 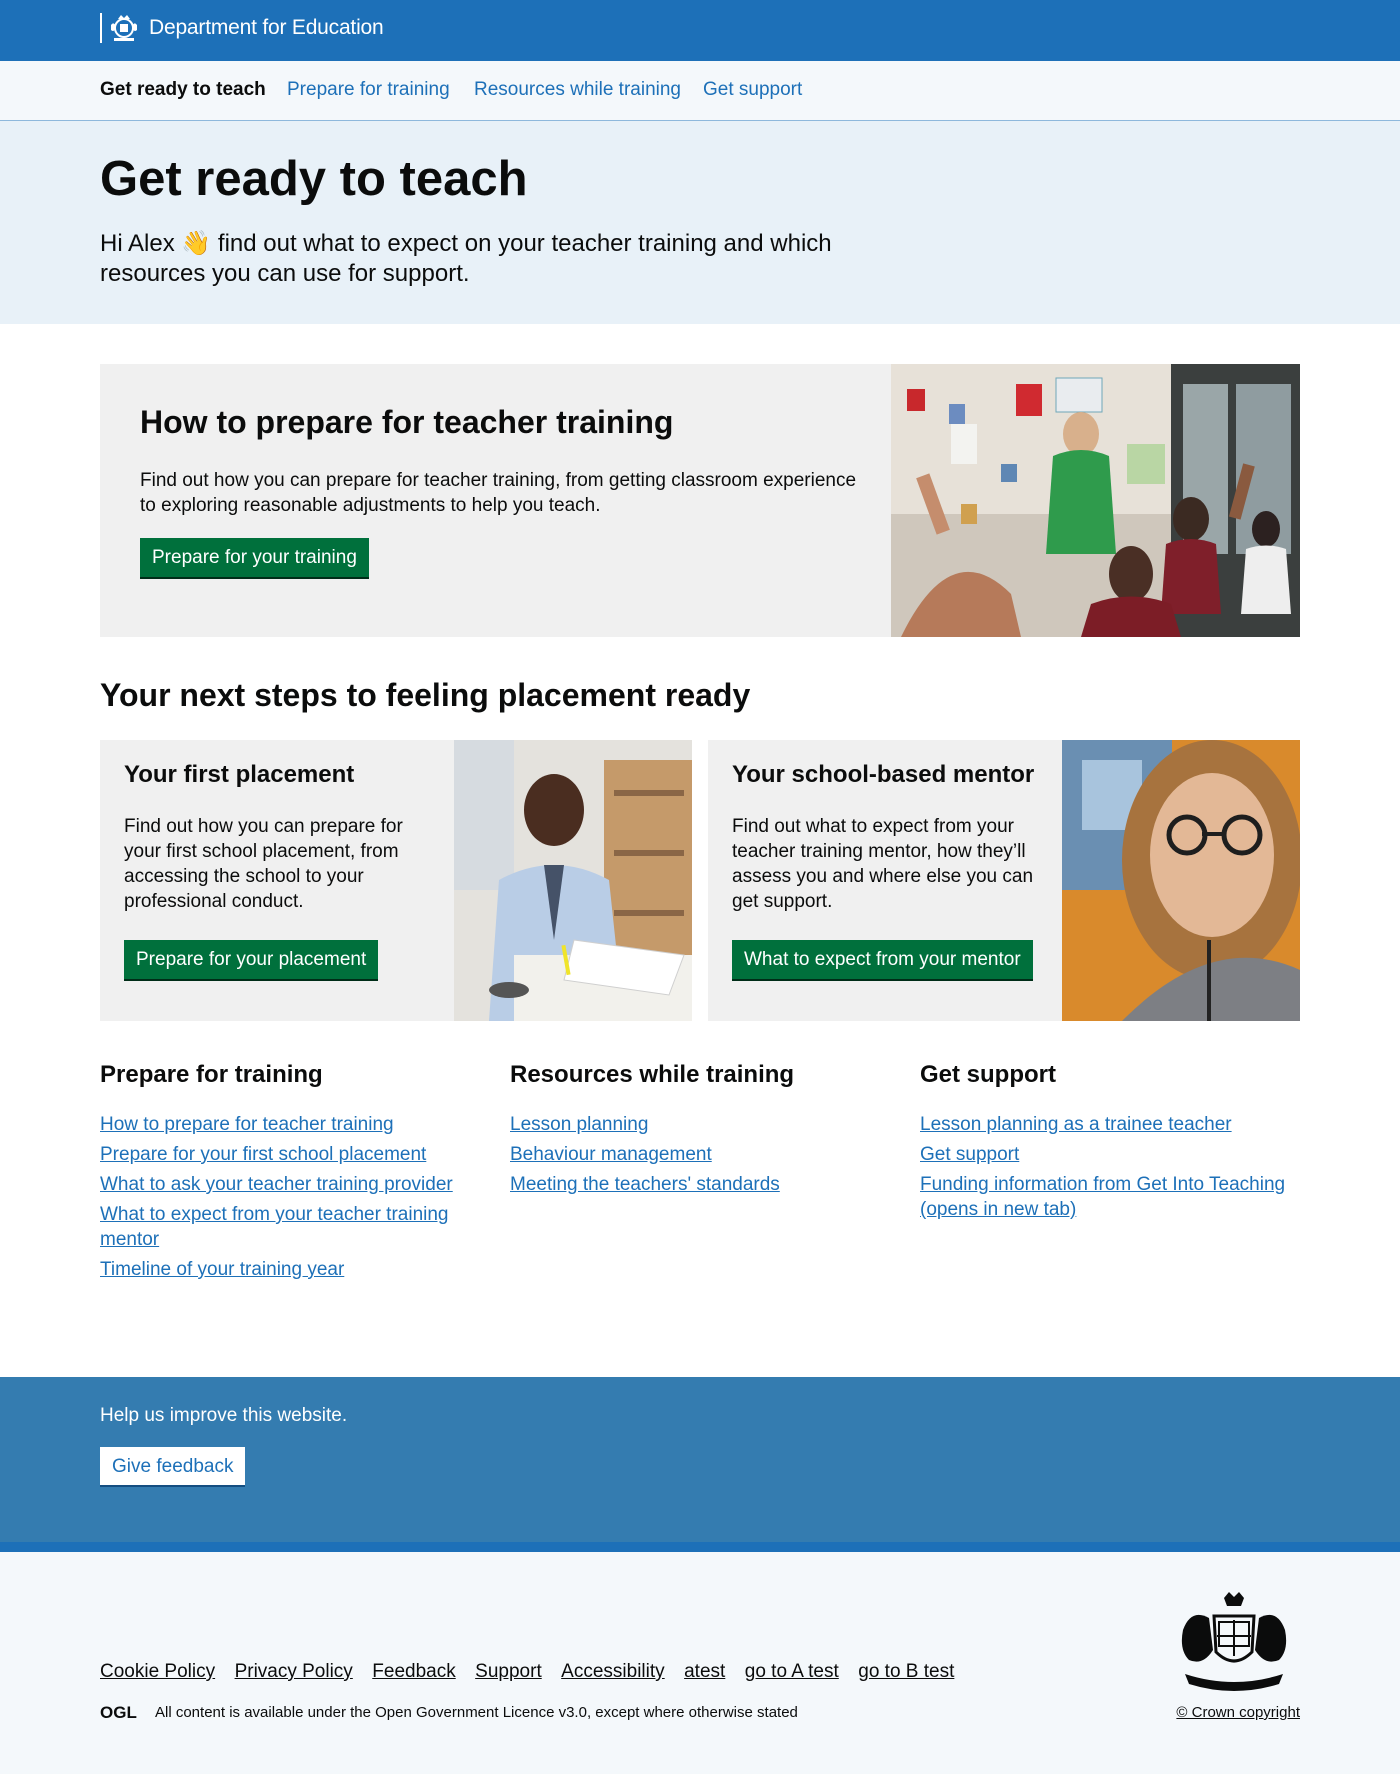 What do you see at coordinates (266, 28) in the screenshot?
I see `header-home-link: Department for Education` at bounding box center [266, 28].